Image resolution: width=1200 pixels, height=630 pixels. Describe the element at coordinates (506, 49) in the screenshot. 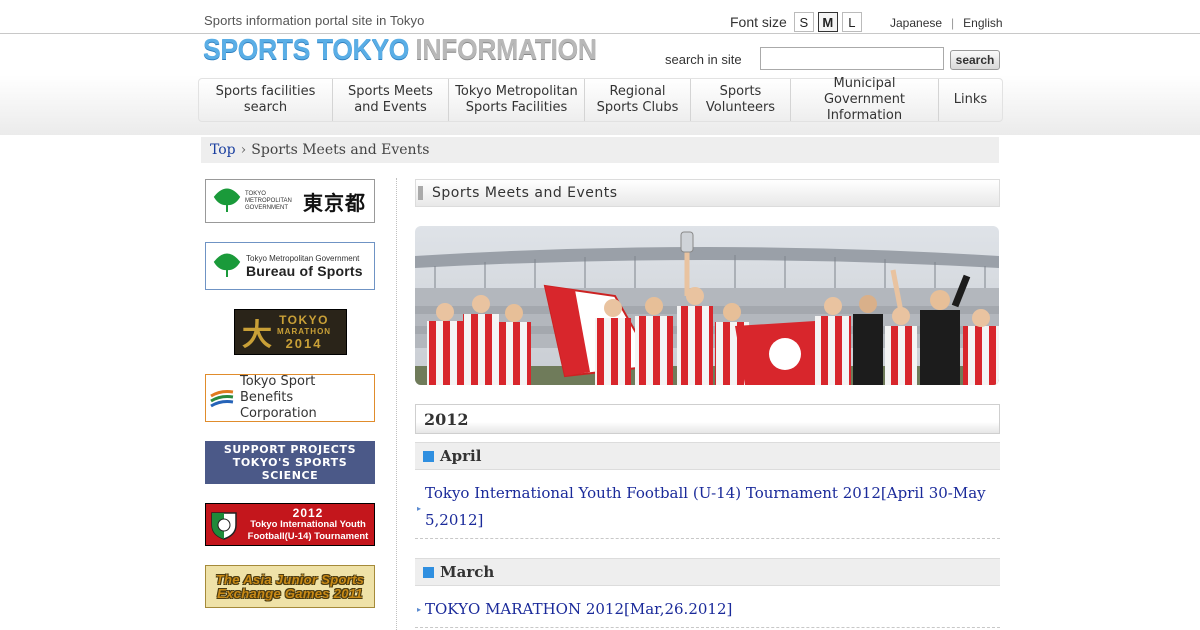

I see `logo-information-text: INFORMATION` at that location.